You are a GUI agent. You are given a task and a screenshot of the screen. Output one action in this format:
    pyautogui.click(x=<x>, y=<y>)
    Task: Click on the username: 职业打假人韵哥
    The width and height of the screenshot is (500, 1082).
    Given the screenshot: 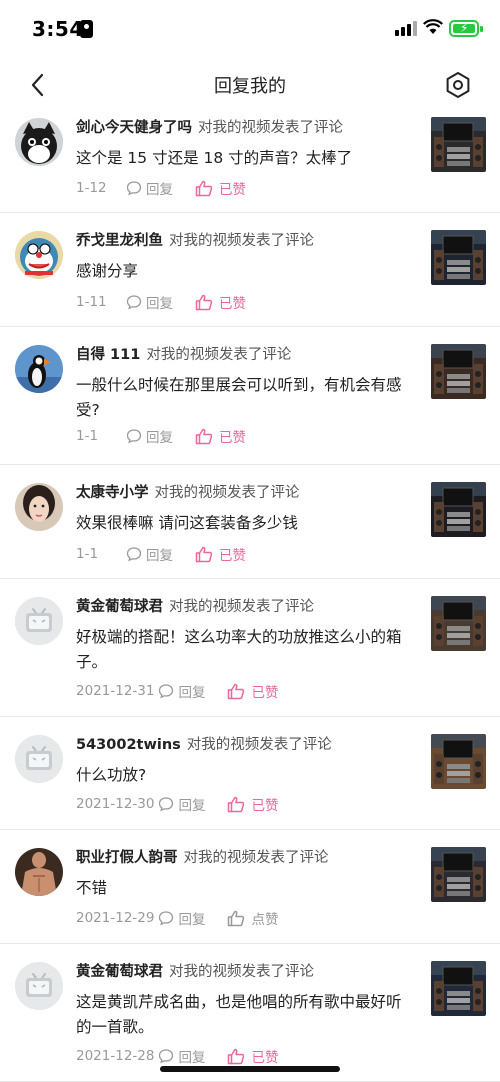 What is the action you would take?
    pyautogui.click(x=127, y=858)
    